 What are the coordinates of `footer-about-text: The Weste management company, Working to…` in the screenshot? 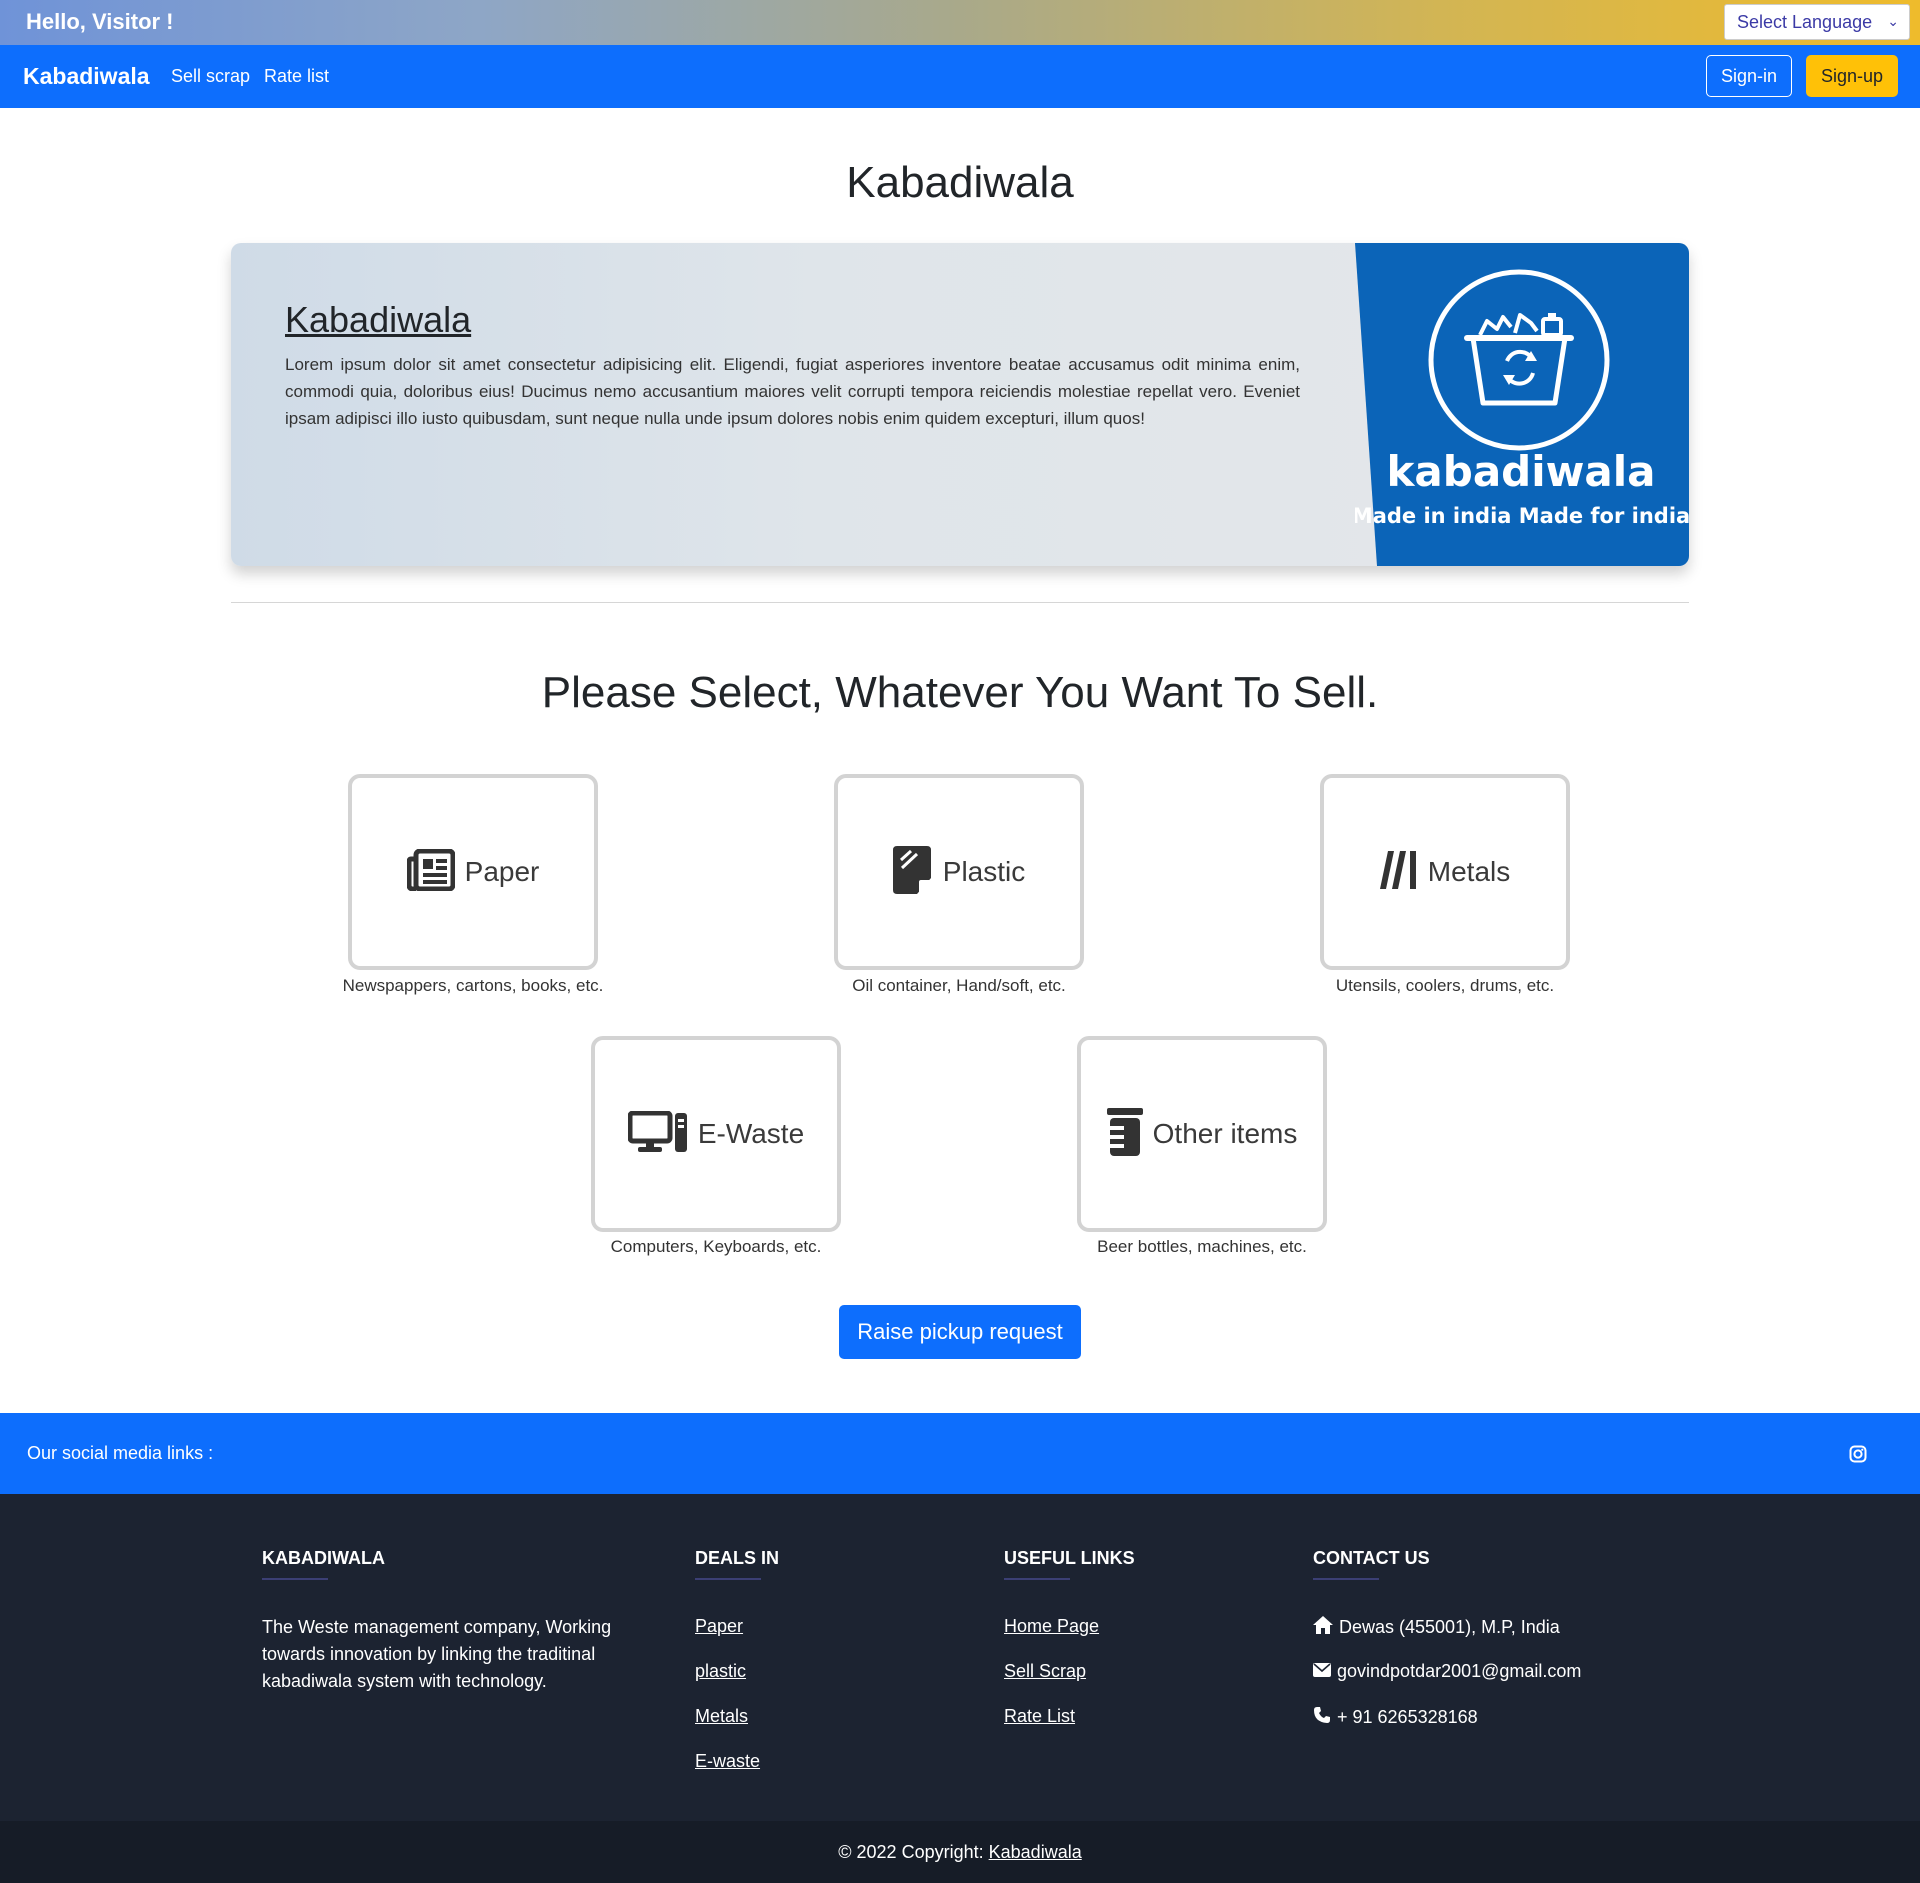 It's located at (437, 1654).